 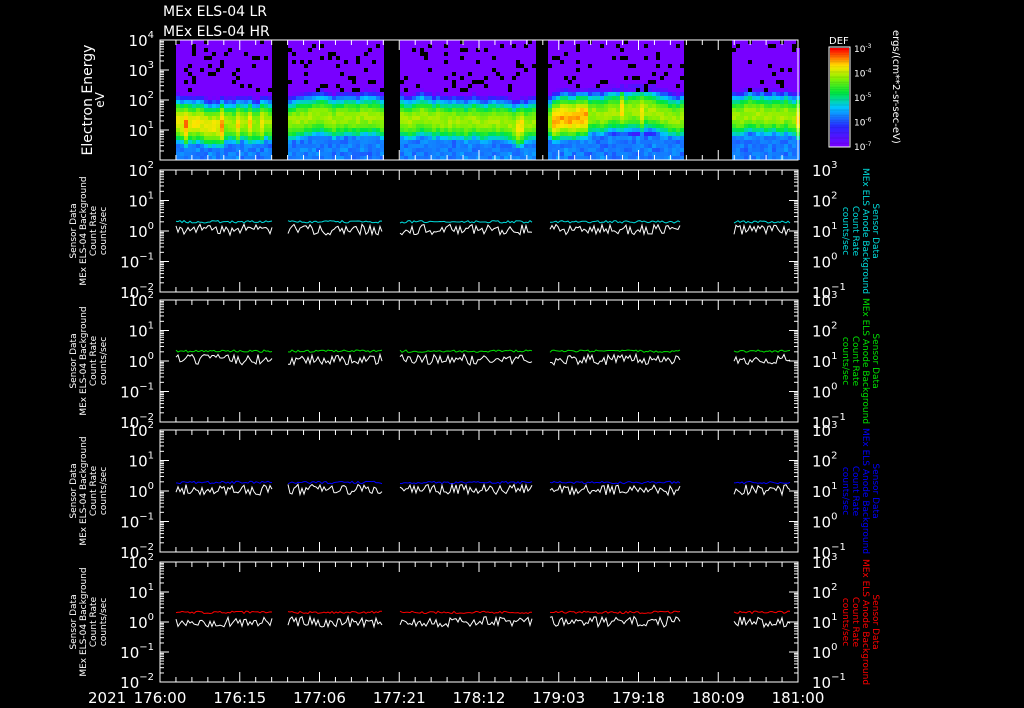 I want to click on colorbar-tick-label: 10-3, so click(x=863, y=49).